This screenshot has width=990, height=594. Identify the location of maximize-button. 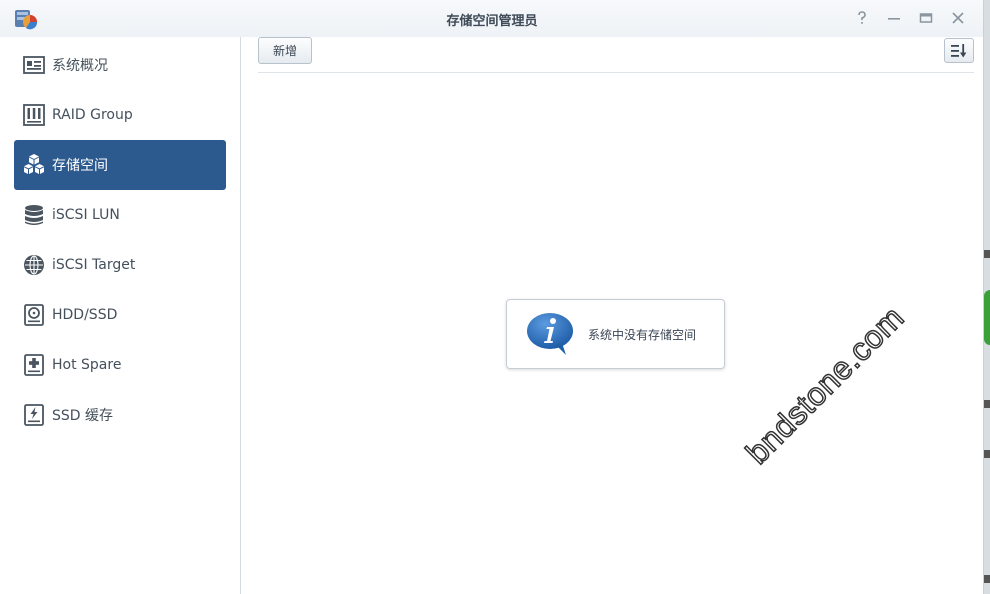
(926, 18).